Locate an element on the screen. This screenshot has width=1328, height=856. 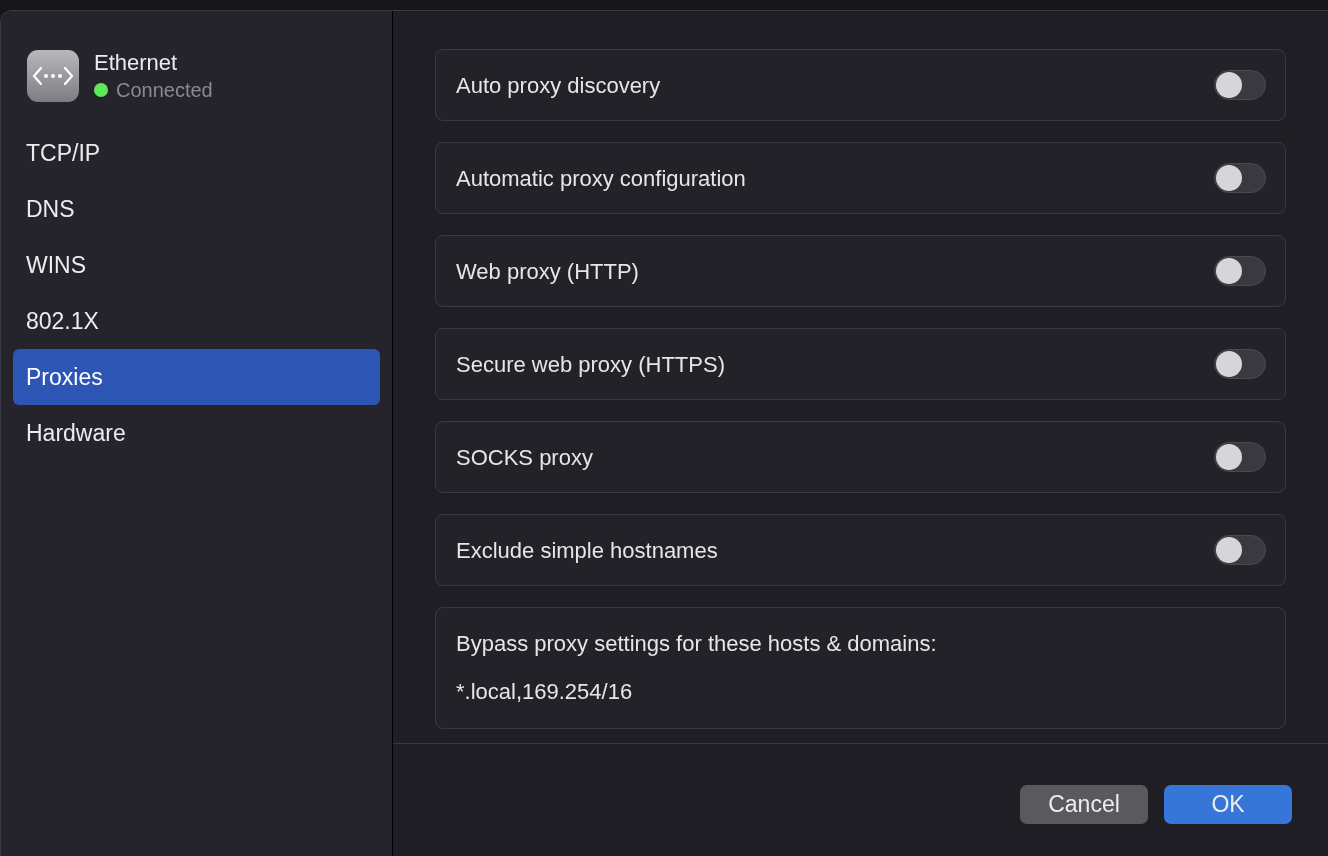
sidebar-item: DNS is located at coordinates (196, 209).